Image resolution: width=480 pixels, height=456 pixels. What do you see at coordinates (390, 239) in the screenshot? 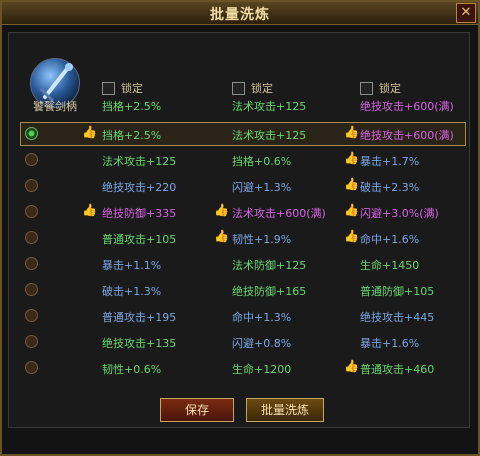
I see `attribute-cell: 命中+1.6%` at bounding box center [390, 239].